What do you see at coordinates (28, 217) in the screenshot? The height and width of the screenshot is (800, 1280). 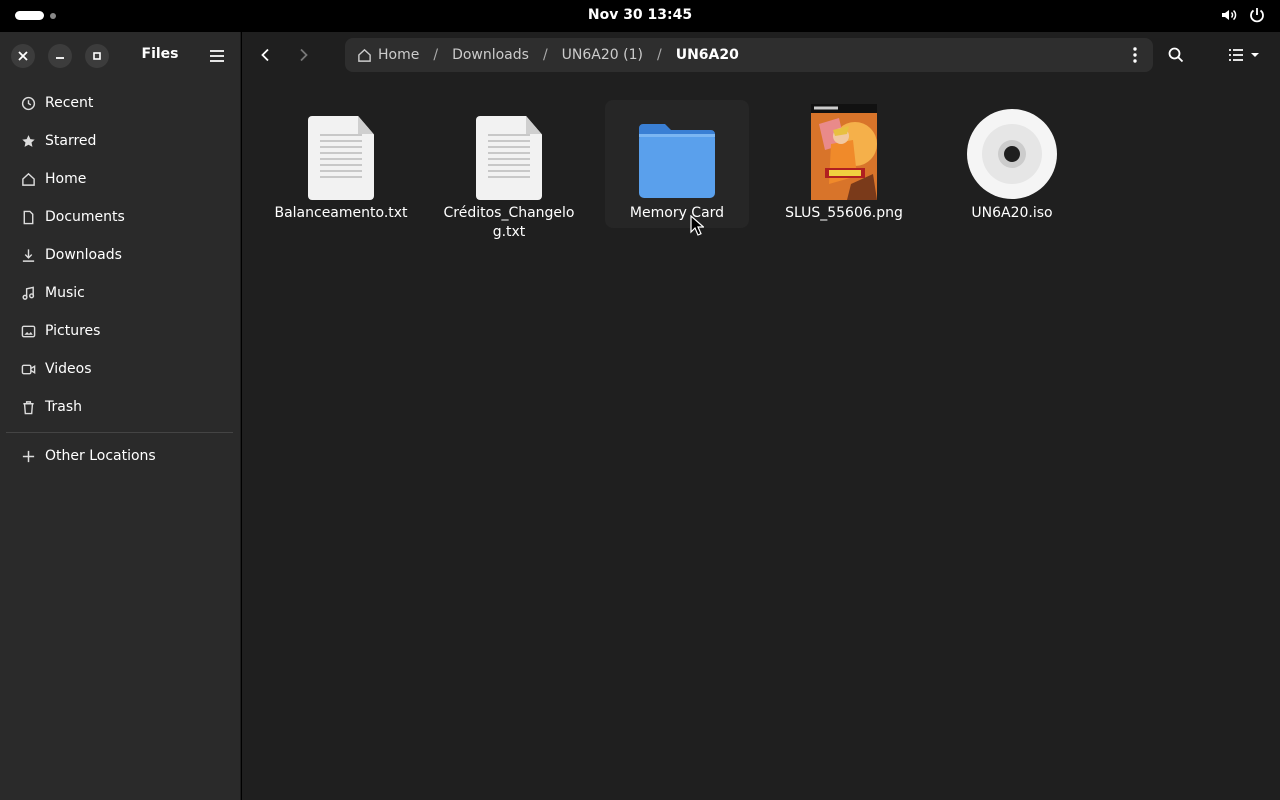 I see `document-icon` at bounding box center [28, 217].